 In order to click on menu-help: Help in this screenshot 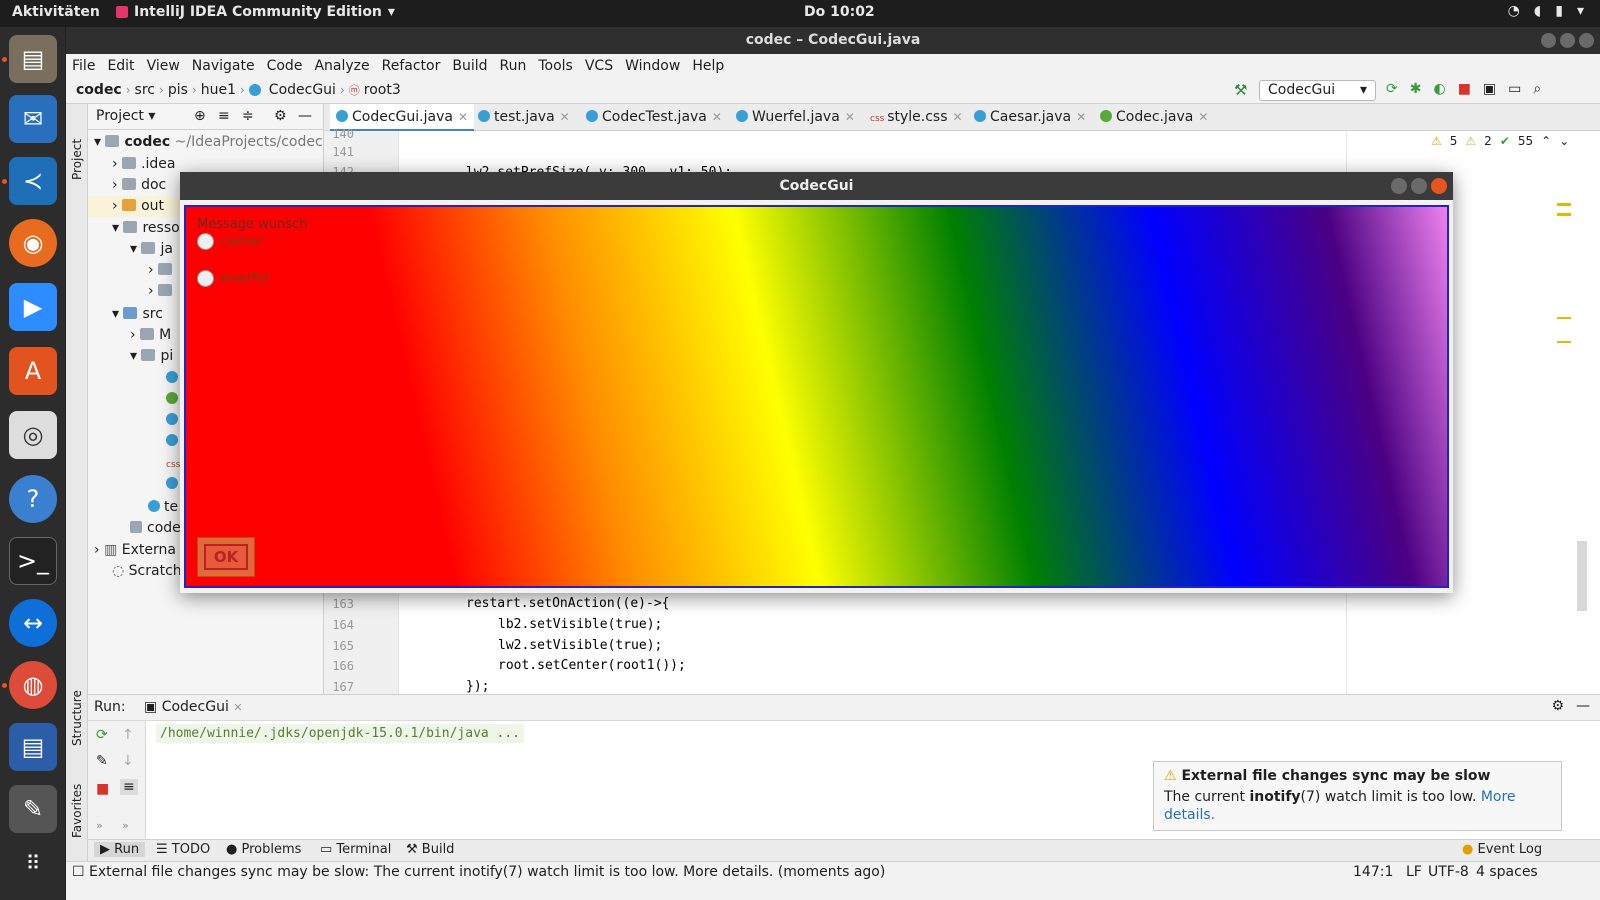, I will do `click(711, 66)`.